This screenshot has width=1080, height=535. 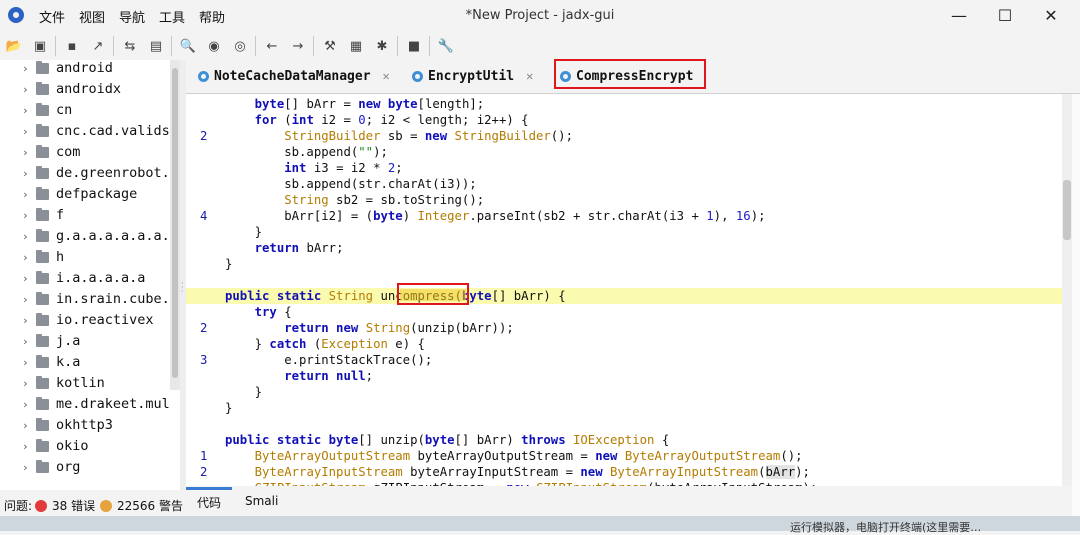 I want to click on tree-item: › me.drakeet.mul, so click(x=96, y=404).